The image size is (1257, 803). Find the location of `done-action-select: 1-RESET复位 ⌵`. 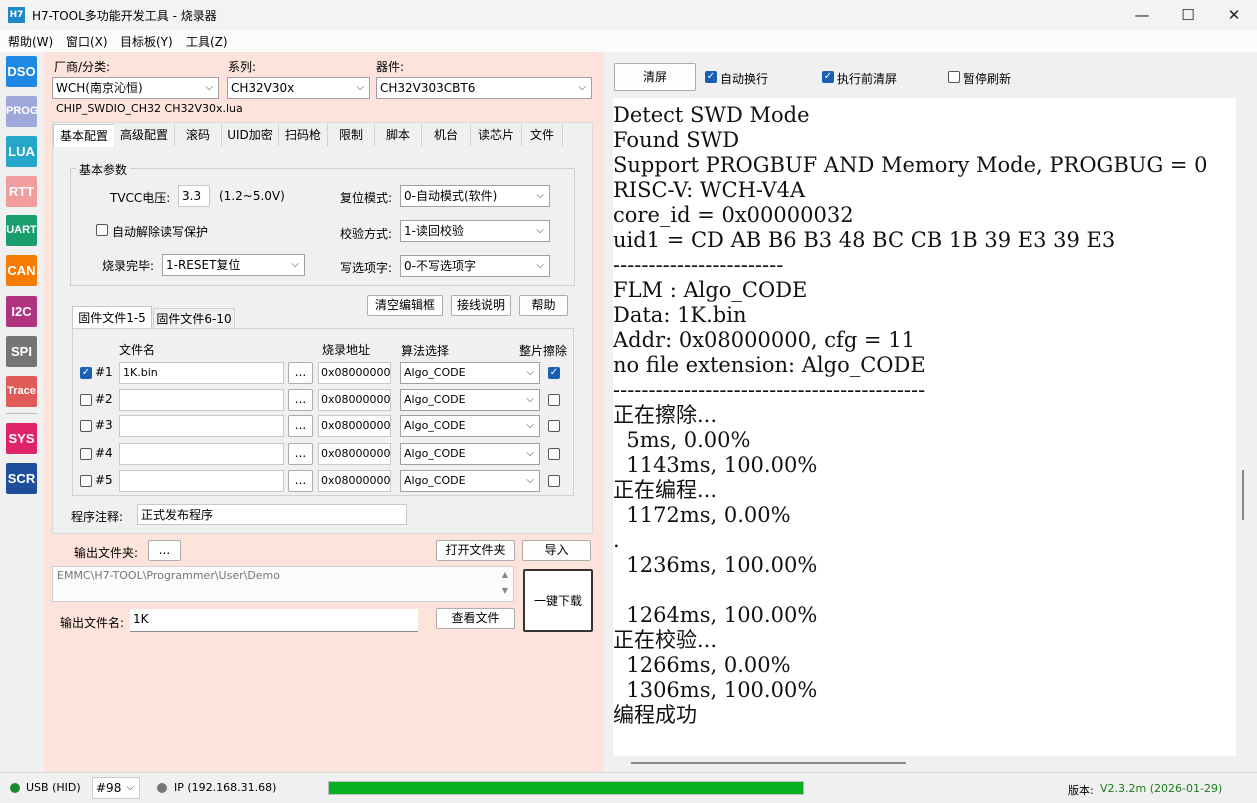

done-action-select: 1-RESET复位 ⌵ is located at coordinates (233, 265).